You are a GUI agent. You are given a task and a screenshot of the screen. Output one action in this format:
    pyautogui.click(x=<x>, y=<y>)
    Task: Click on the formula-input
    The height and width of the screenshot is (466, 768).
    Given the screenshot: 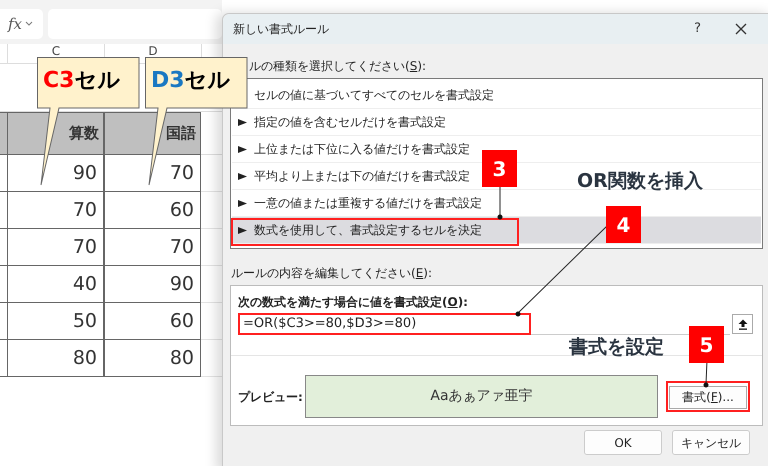 What is the action you would take?
    pyautogui.click(x=135, y=24)
    